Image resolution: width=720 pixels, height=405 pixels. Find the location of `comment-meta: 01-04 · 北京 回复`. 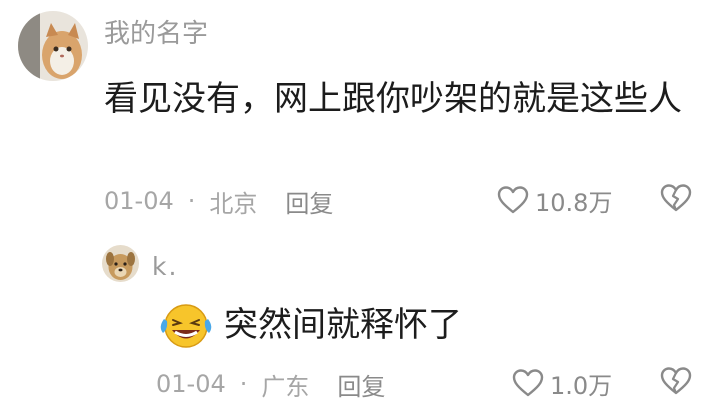

comment-meta: 01-04 · 北京 回复 is located at coordinates (218, 201).